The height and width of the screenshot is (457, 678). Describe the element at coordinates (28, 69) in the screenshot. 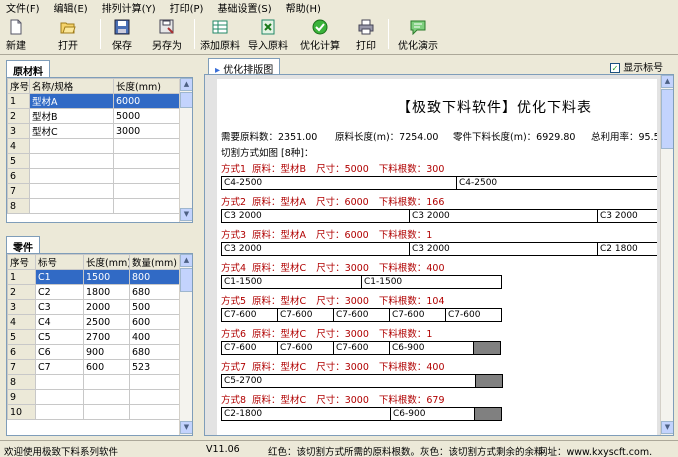

I see `raw-material-tab: 原材料` at that location.